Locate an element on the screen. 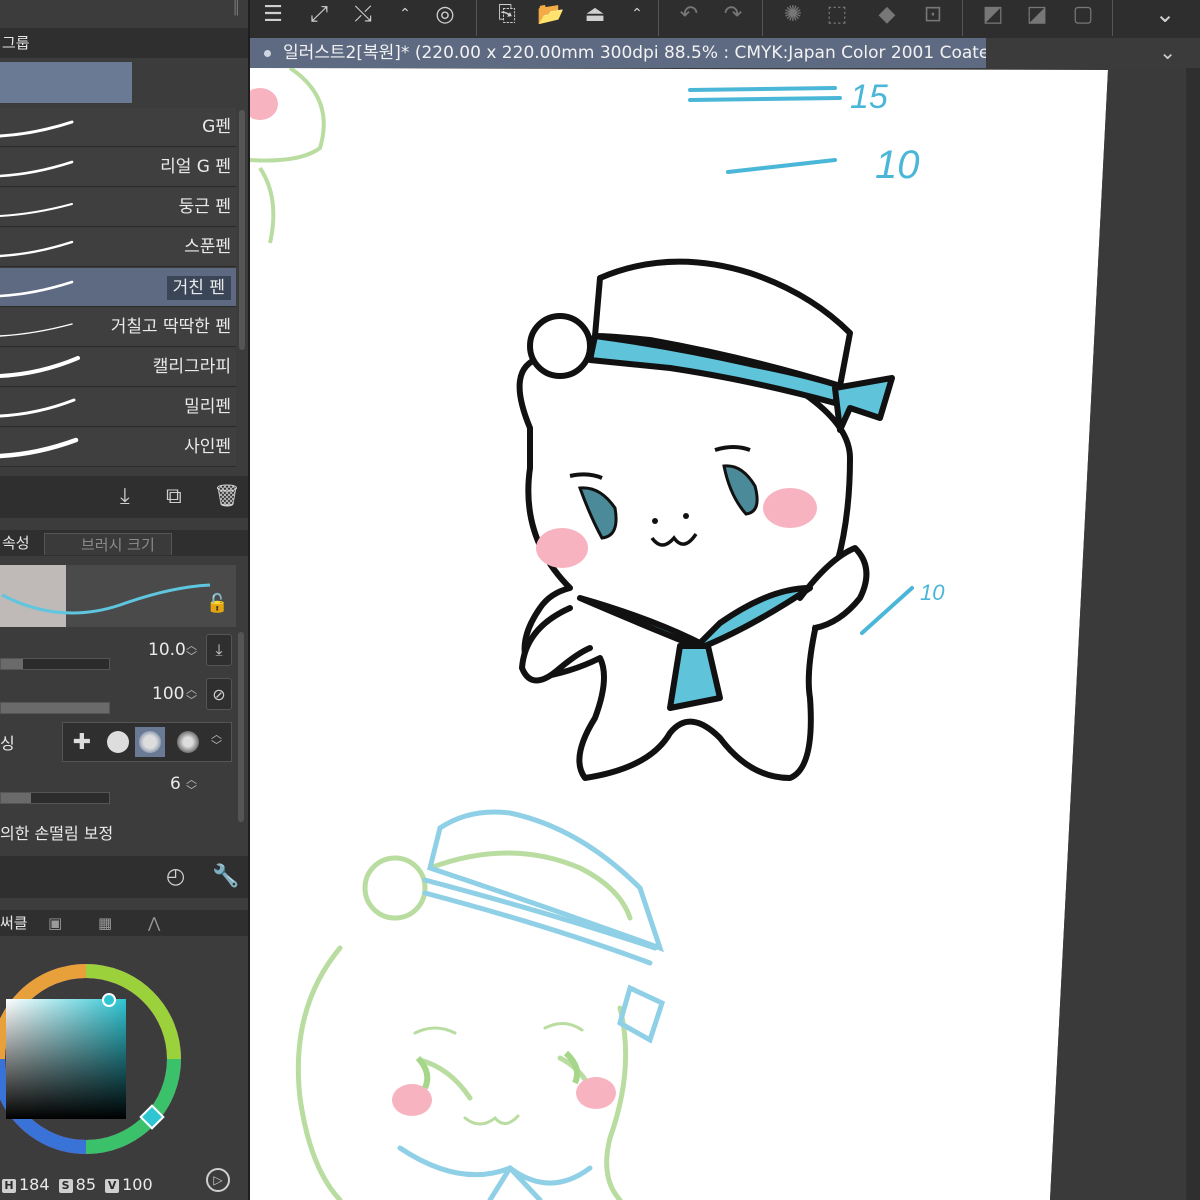  stabilization-stepper: ︿ ﹀ is located at coordinates (191, 785).